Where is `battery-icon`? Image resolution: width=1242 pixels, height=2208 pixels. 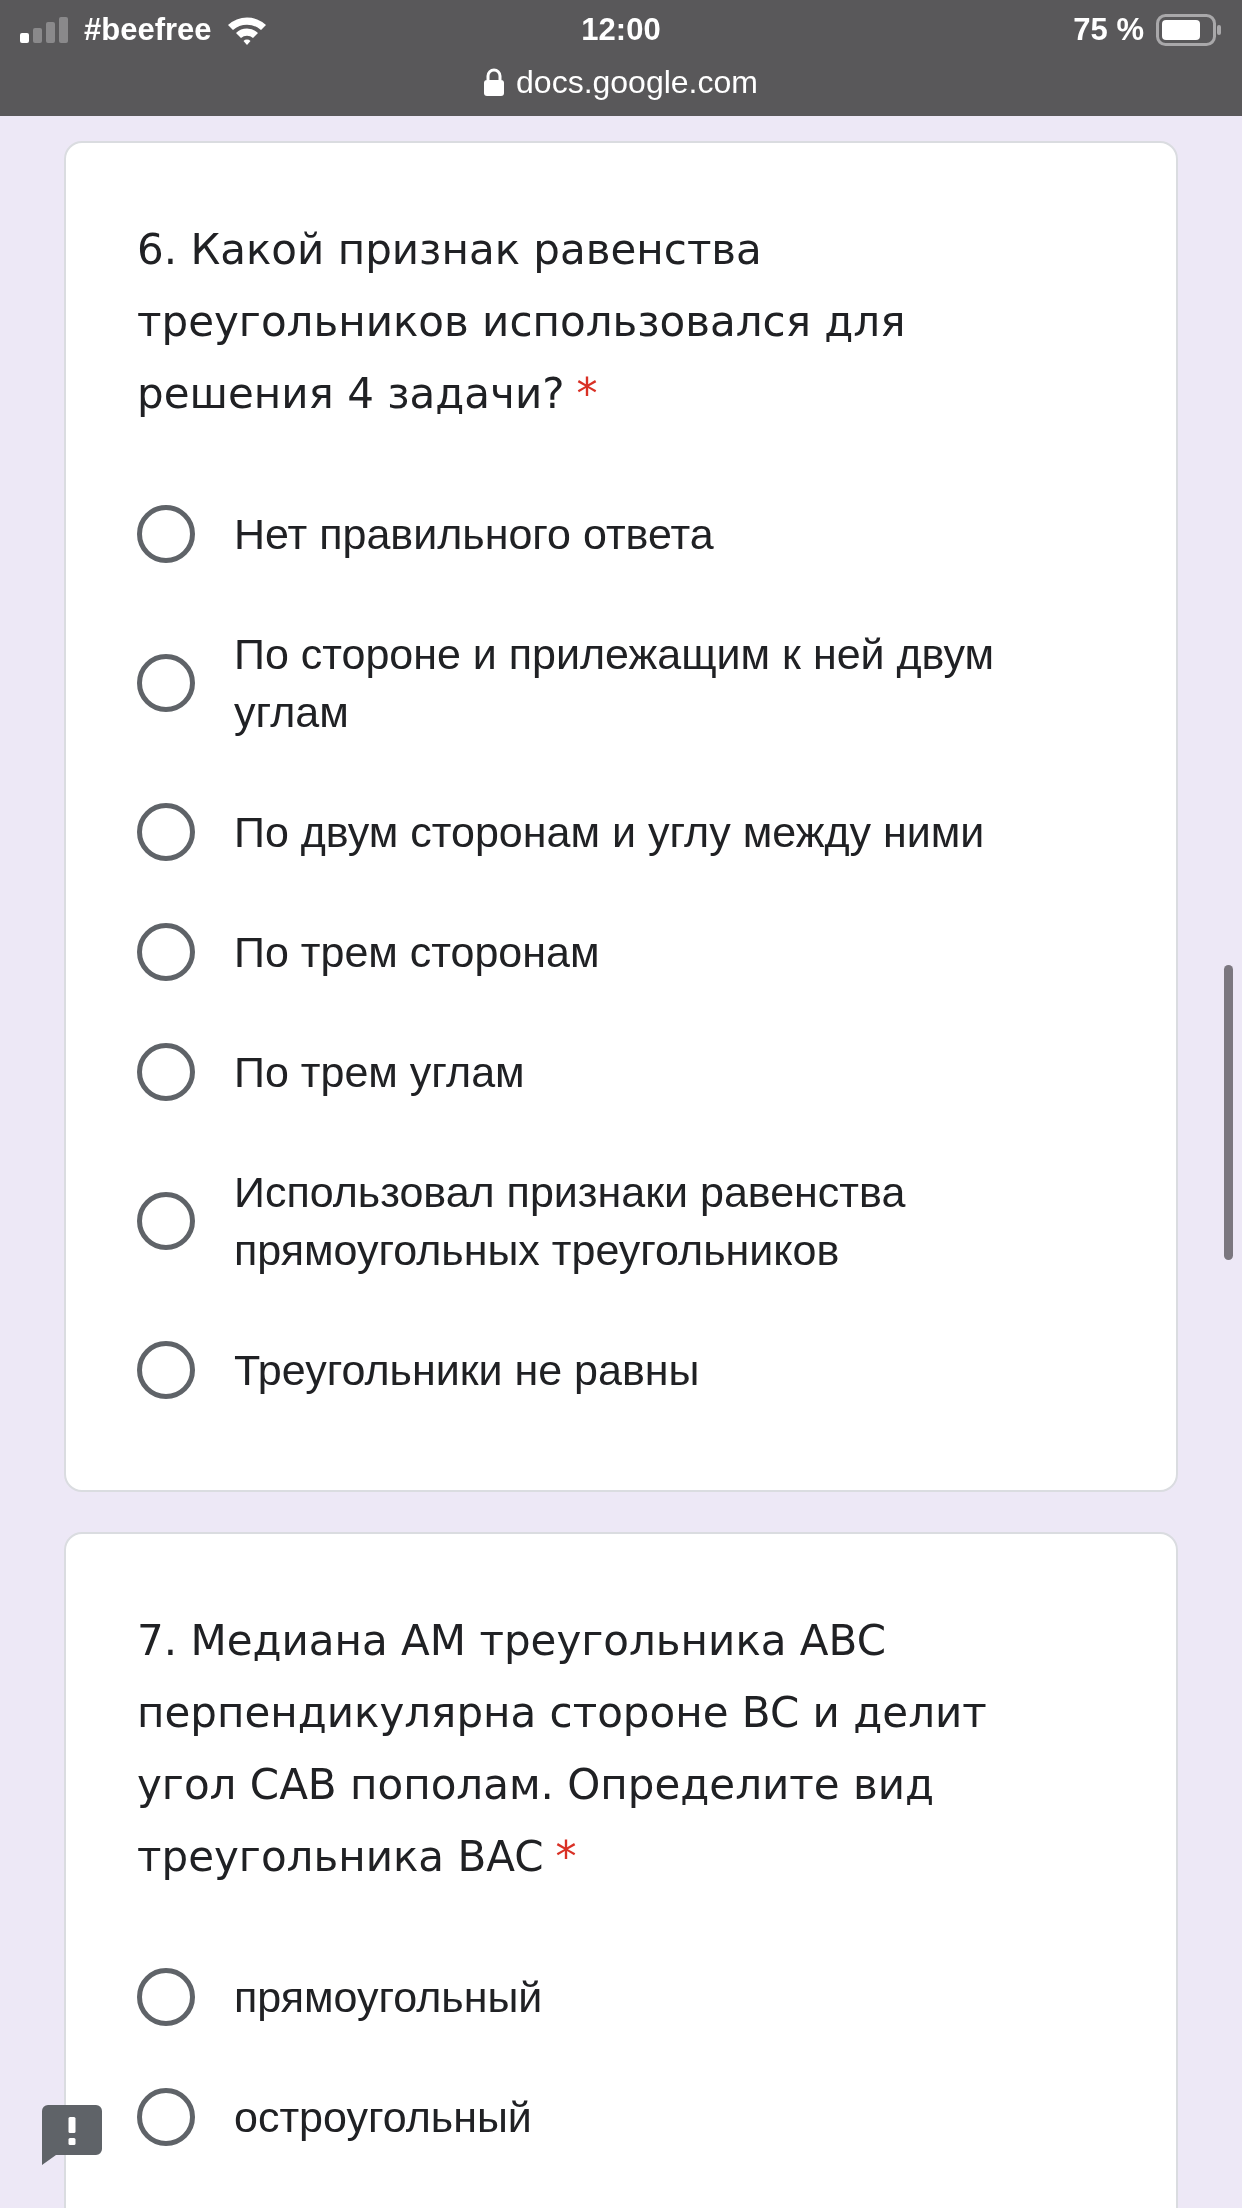 battery-icon is located at coordinates (1189, 30).